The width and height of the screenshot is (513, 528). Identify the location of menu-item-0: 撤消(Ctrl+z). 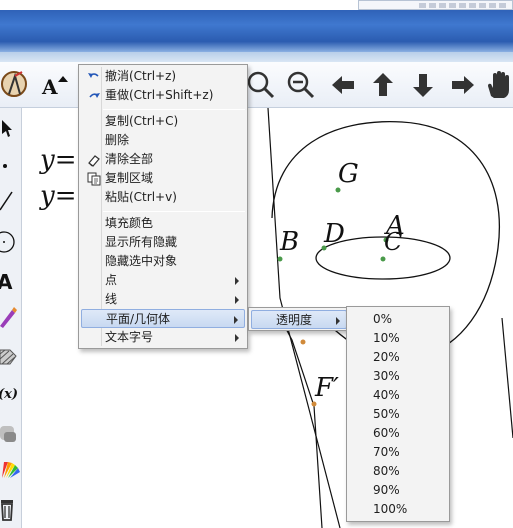
(163, 76).